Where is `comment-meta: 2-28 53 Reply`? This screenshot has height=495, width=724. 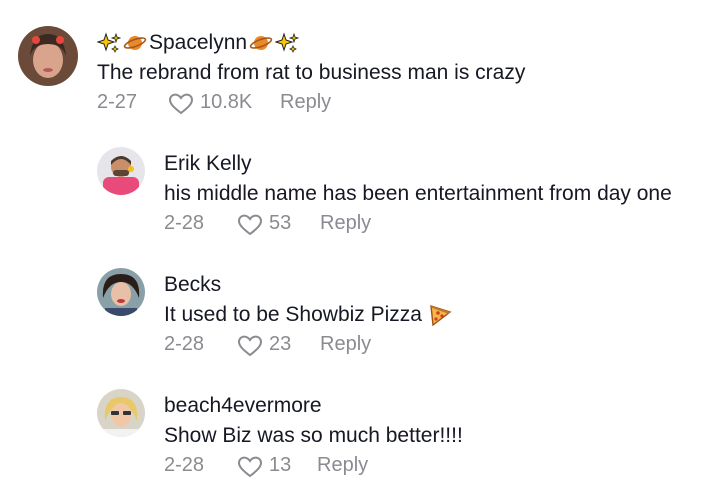 comment-meta: 2-28 53 Reply is located at coordinates (314, 225).